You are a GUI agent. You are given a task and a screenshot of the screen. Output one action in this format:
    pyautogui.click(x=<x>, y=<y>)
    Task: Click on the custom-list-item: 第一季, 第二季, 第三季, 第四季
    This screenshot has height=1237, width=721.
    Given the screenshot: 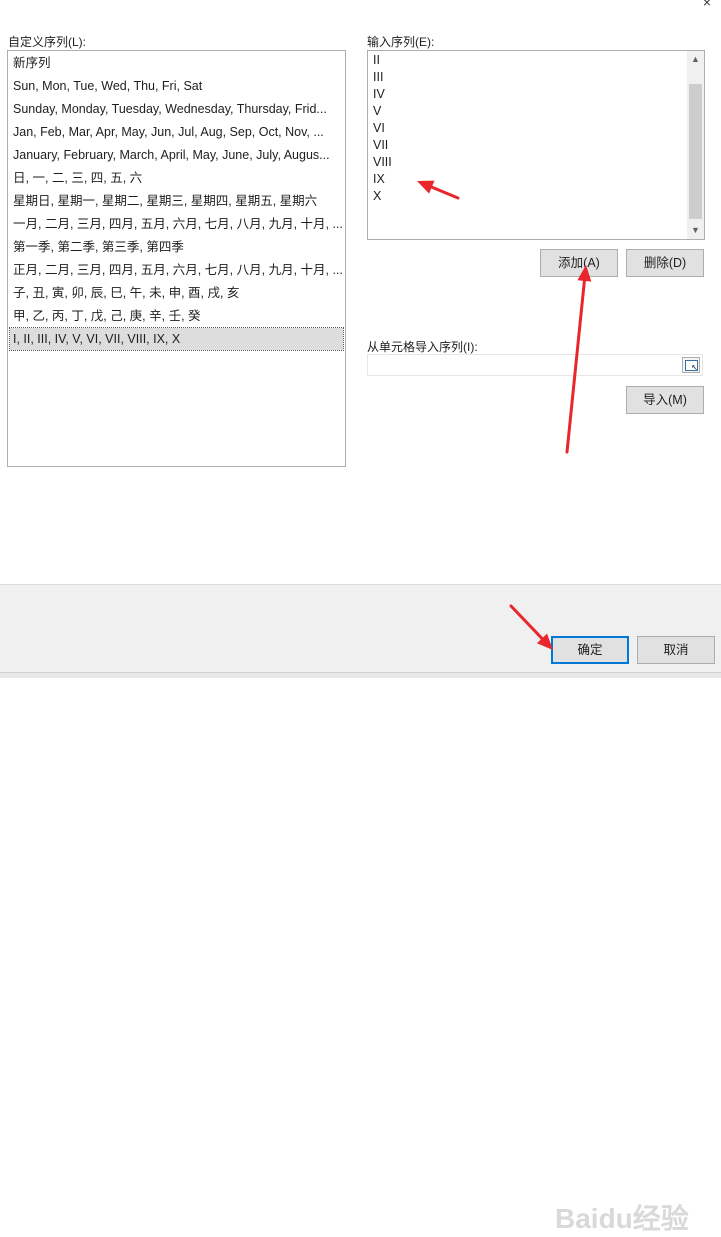 What is the action you would take?
    pyautogui.click(x=176, y=247)
    